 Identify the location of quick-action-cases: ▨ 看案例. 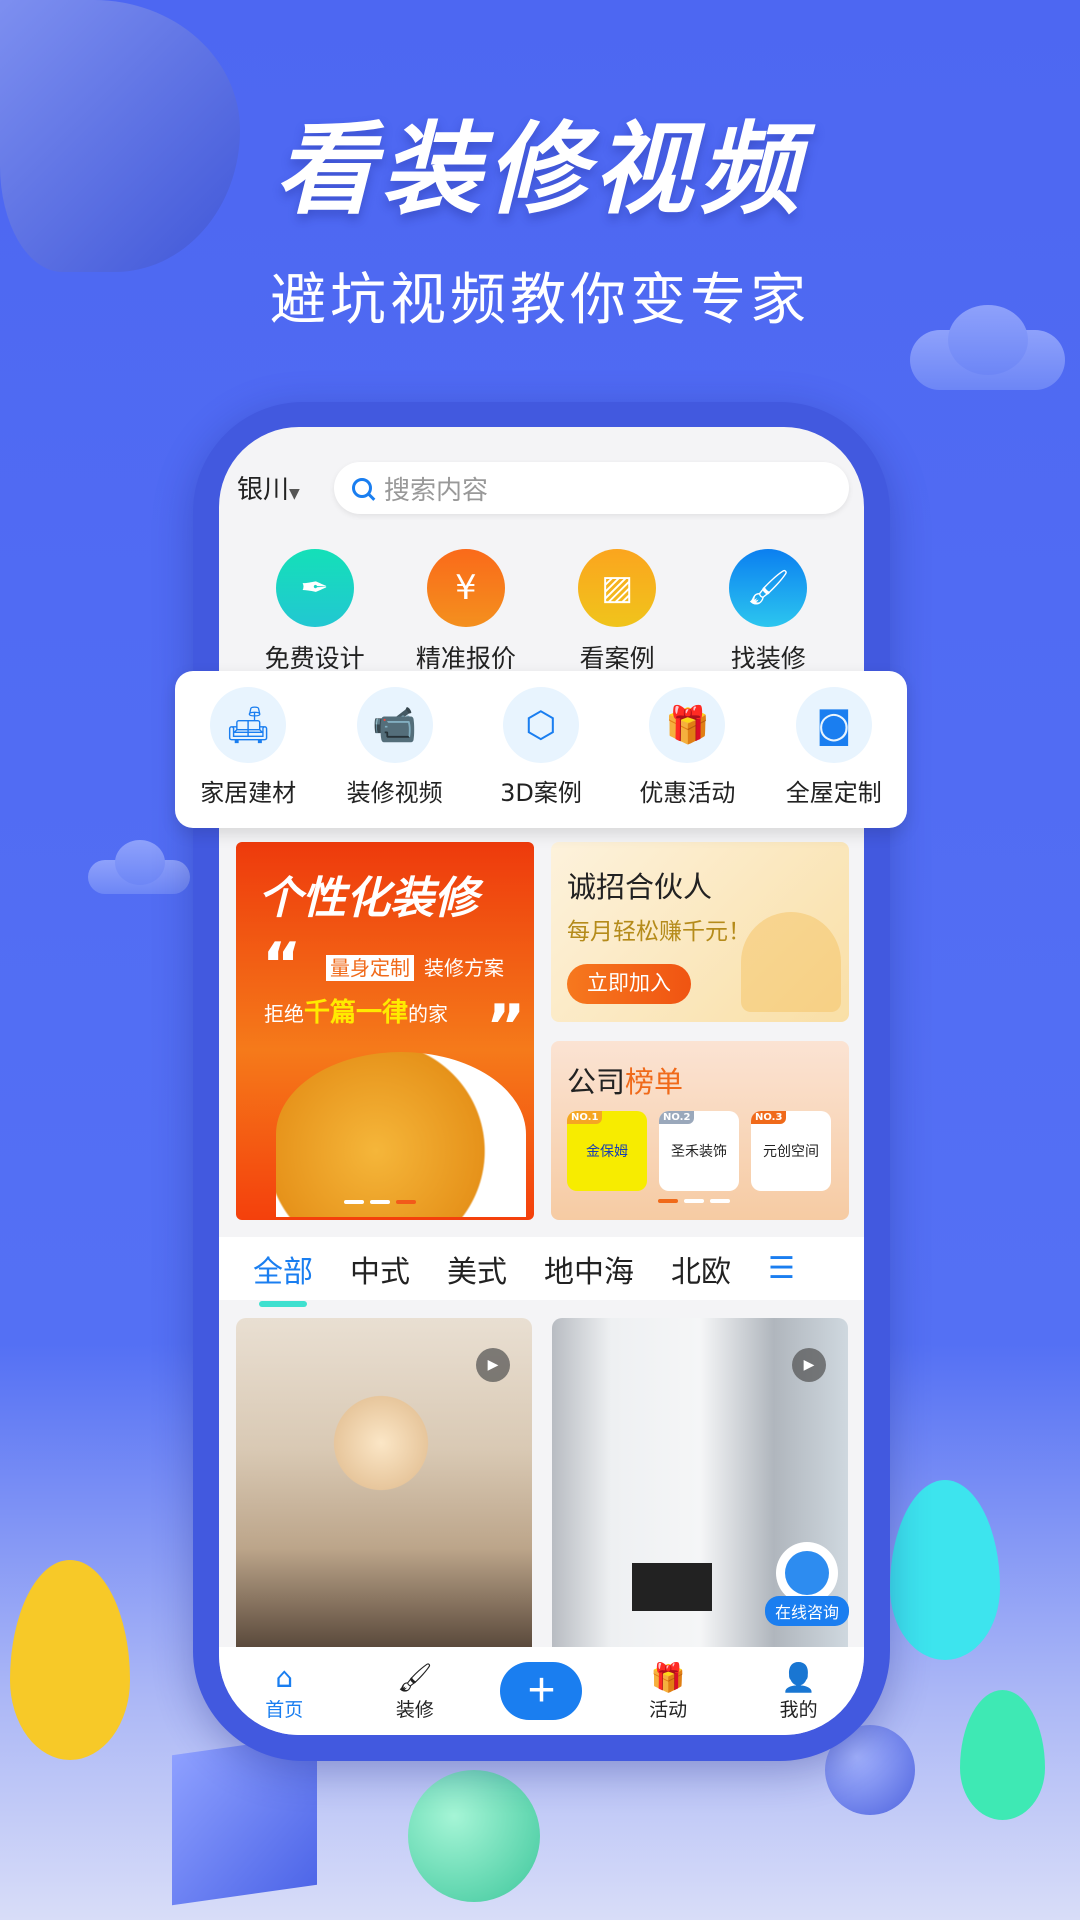
(617, 612).